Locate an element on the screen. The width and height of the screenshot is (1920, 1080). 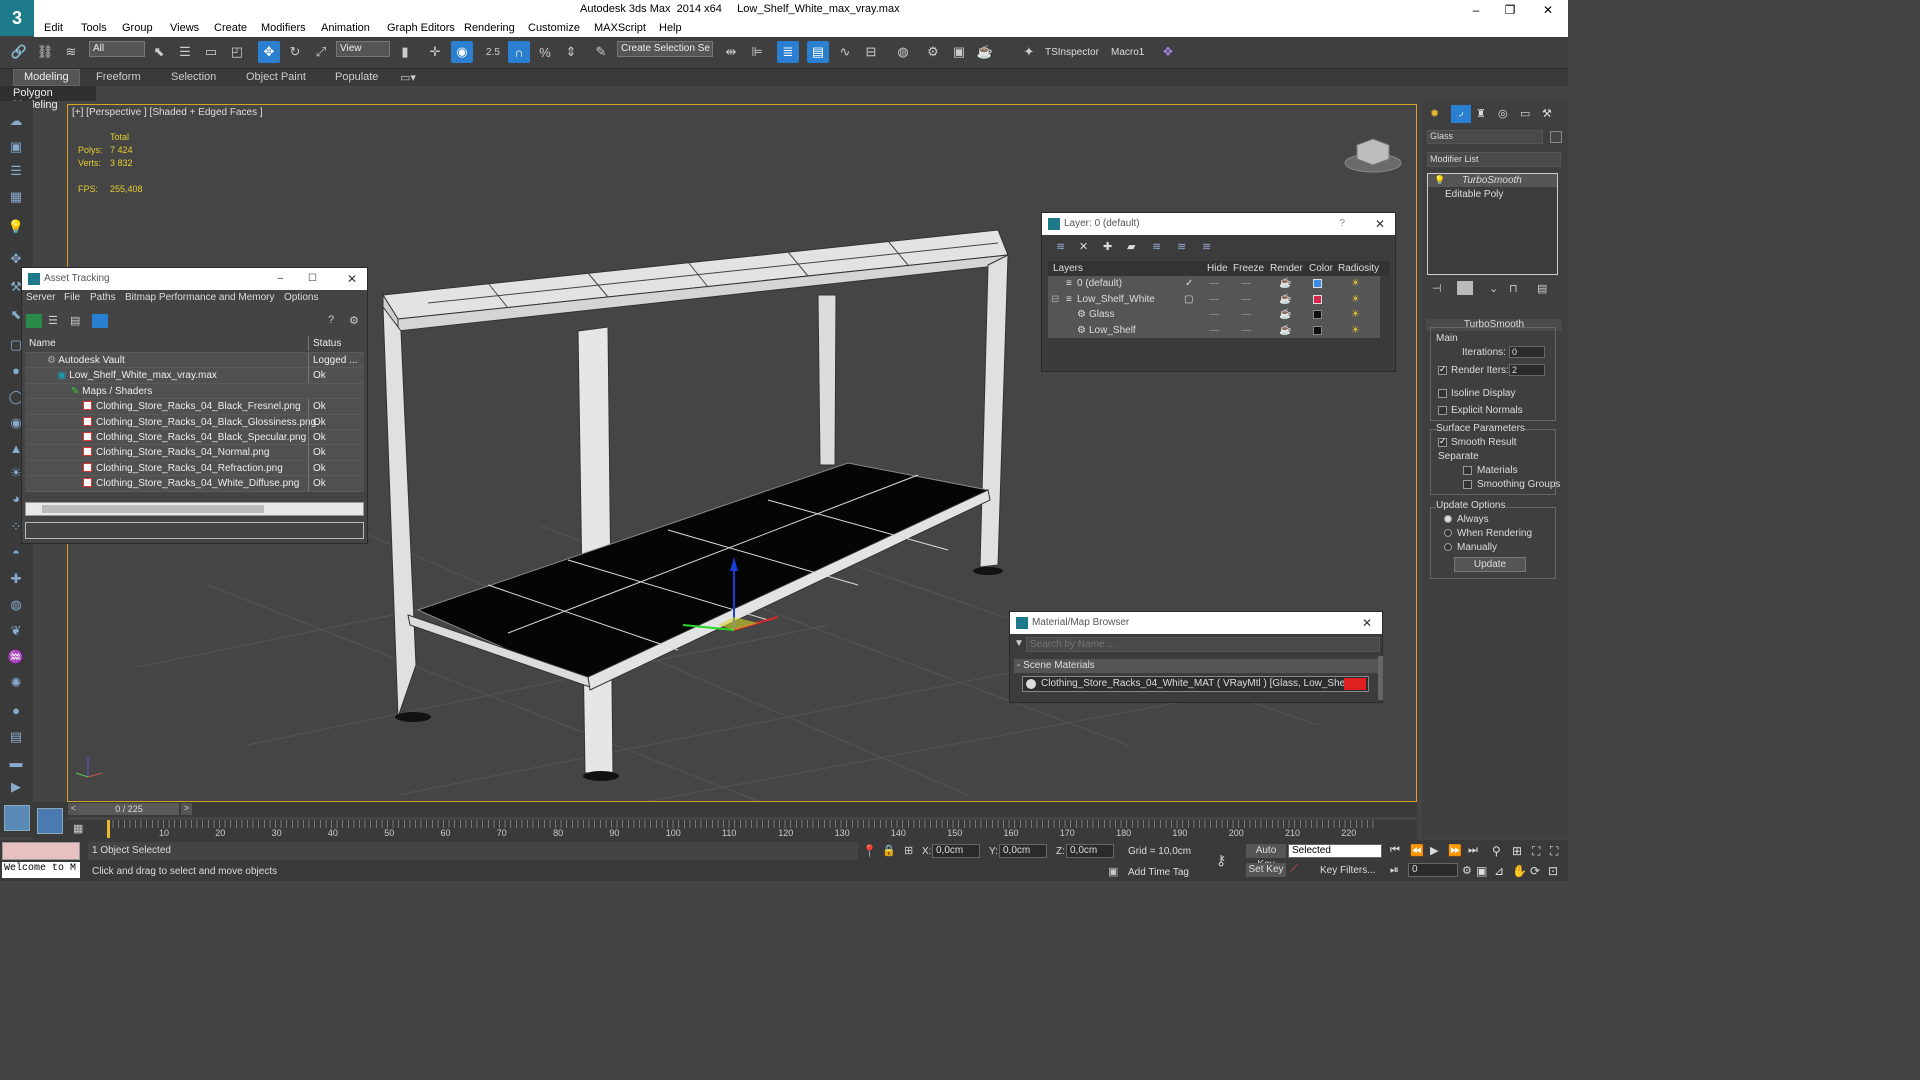
selection-lock-icon: 🔒 is located at coordinates (889, 850).